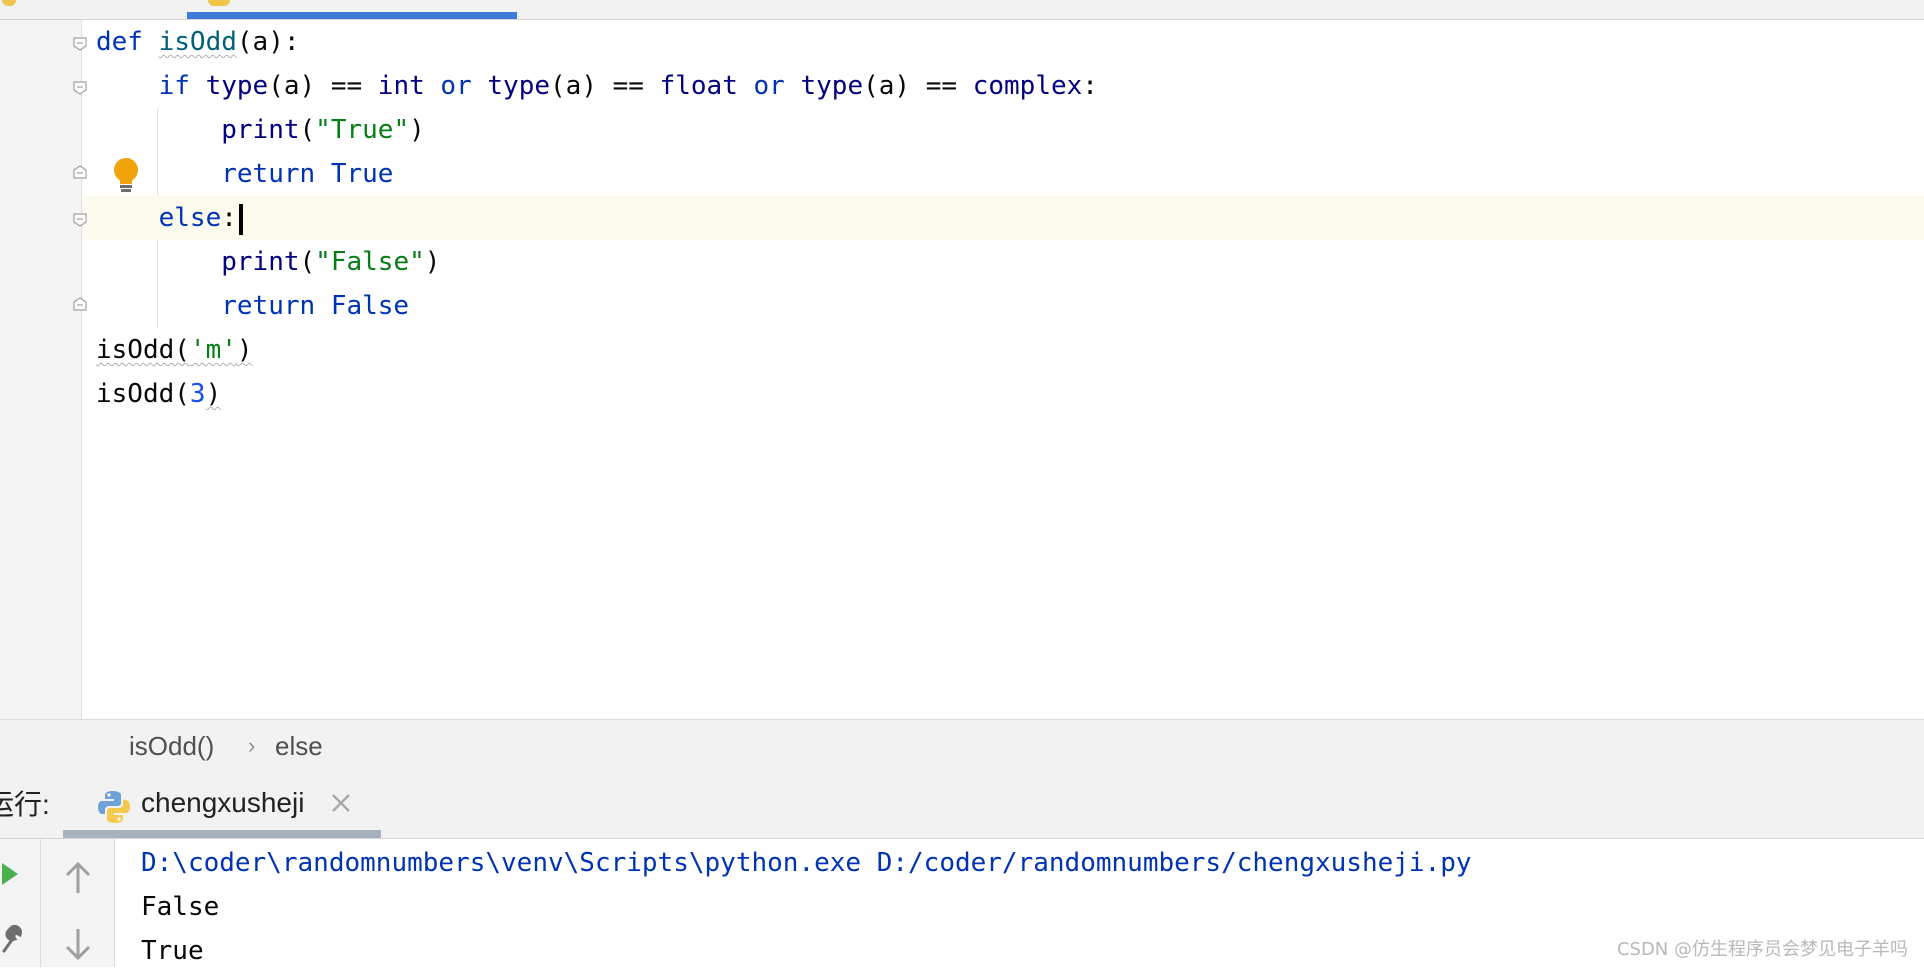 The width and height of the screenshot is (1924, 973). Describe the element at coordinates (362, 130) in the screenshot. I see `string-literal: "True"` at that location.